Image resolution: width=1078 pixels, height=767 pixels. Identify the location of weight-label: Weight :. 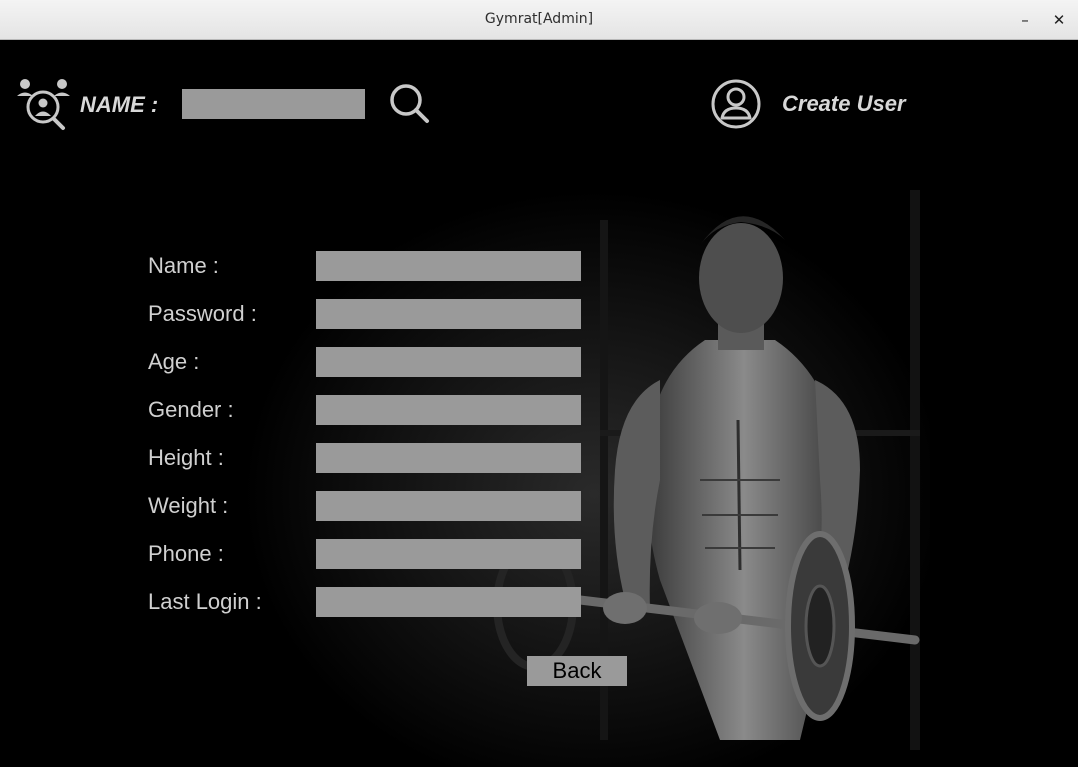
(188, 505).